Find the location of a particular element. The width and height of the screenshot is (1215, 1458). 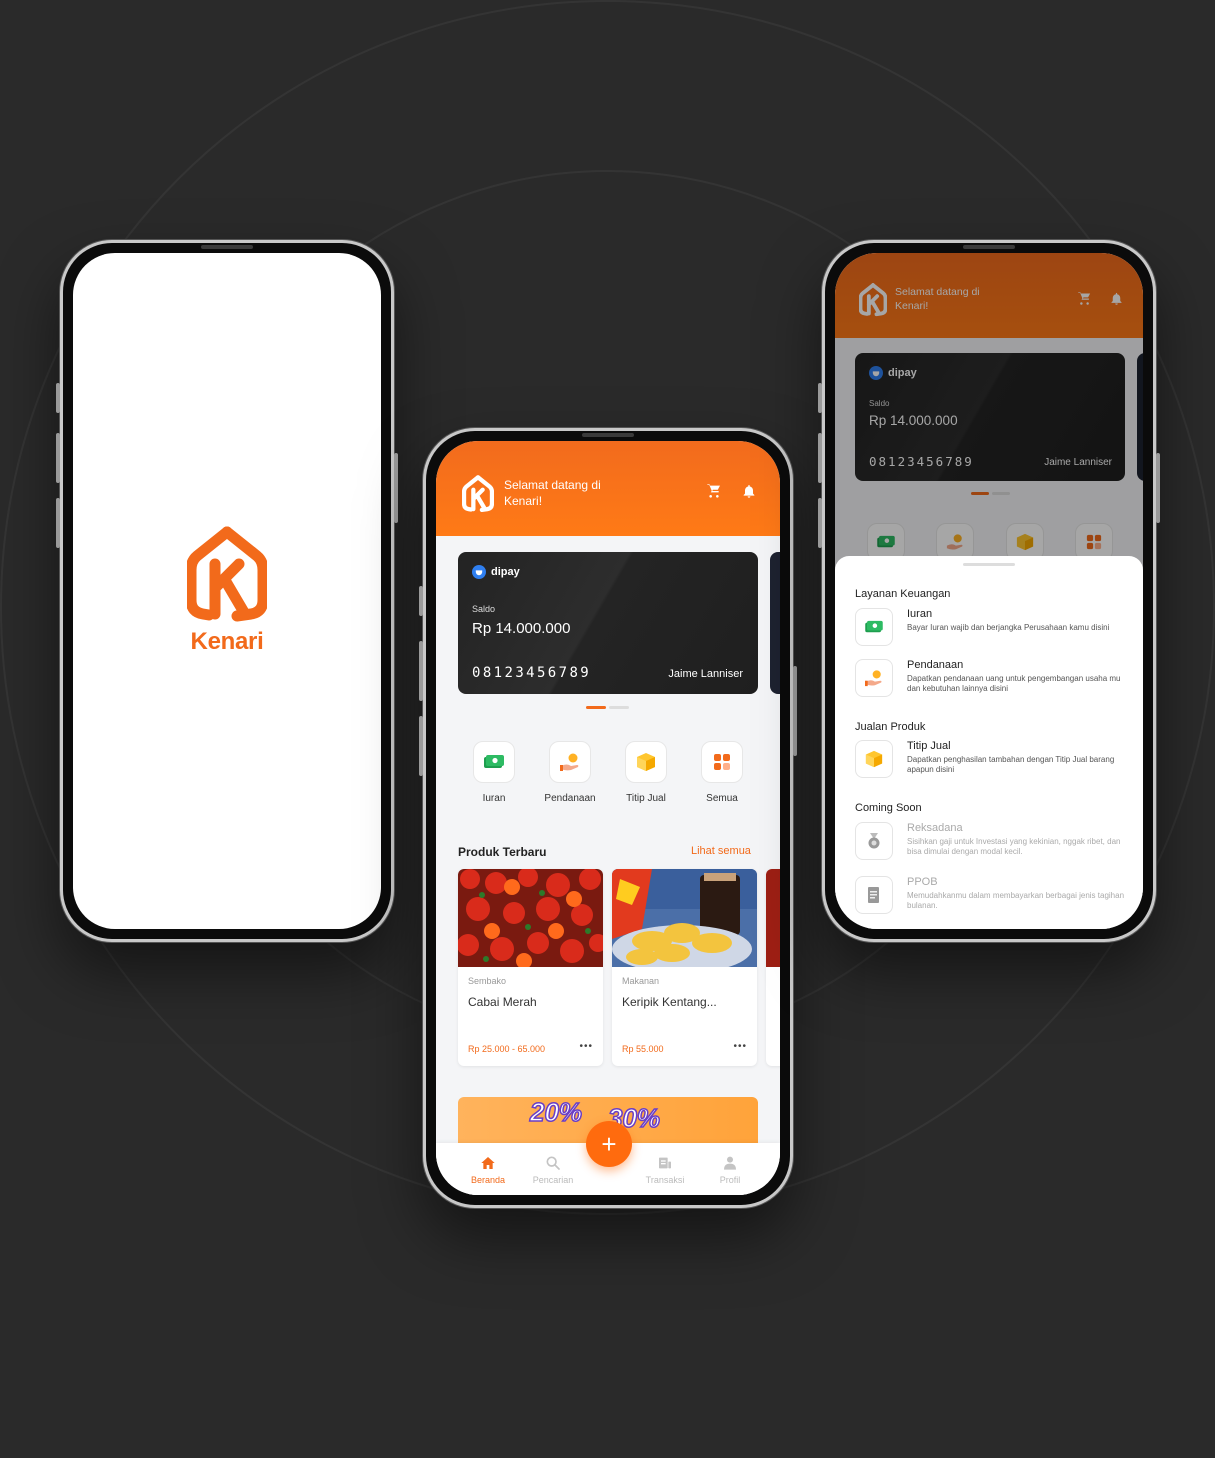

service-title: Iuran is located at coordinates (920, 614).